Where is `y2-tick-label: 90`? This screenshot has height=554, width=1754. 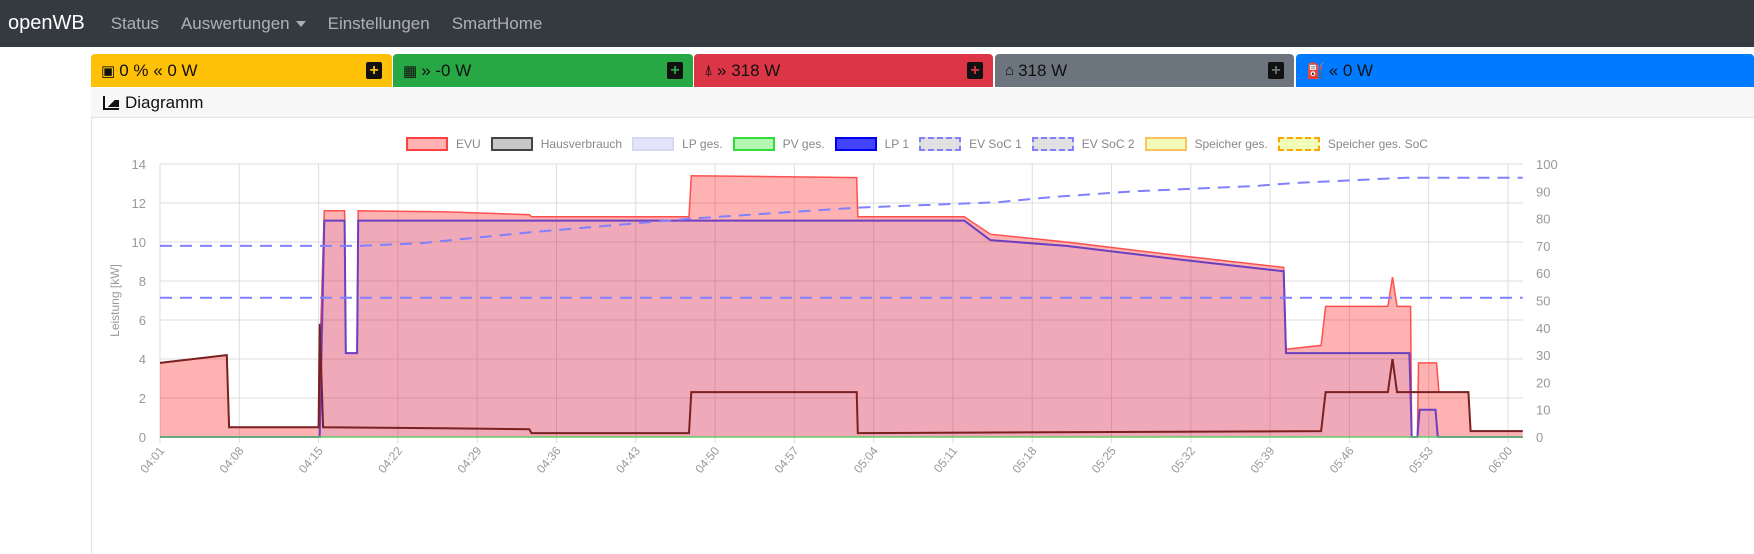 y2-tick-label: 90 is located at coordinates (1543, 191).